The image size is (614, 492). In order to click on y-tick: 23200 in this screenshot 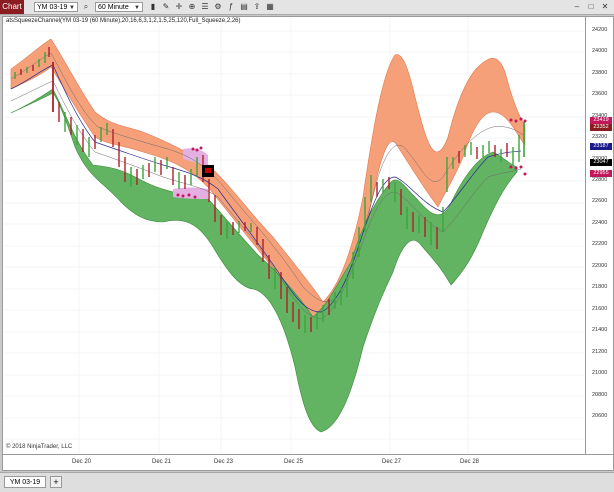, I will do `click(600, 137)`.